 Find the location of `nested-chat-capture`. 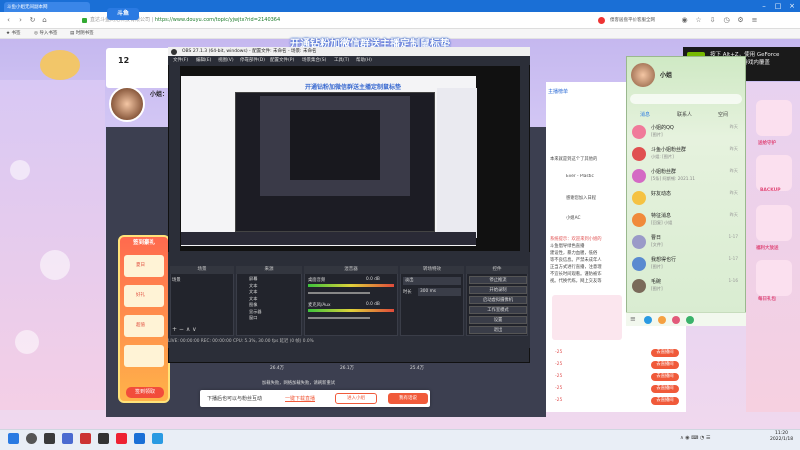

nested-chat-capture is located at coordinates (457, 163).